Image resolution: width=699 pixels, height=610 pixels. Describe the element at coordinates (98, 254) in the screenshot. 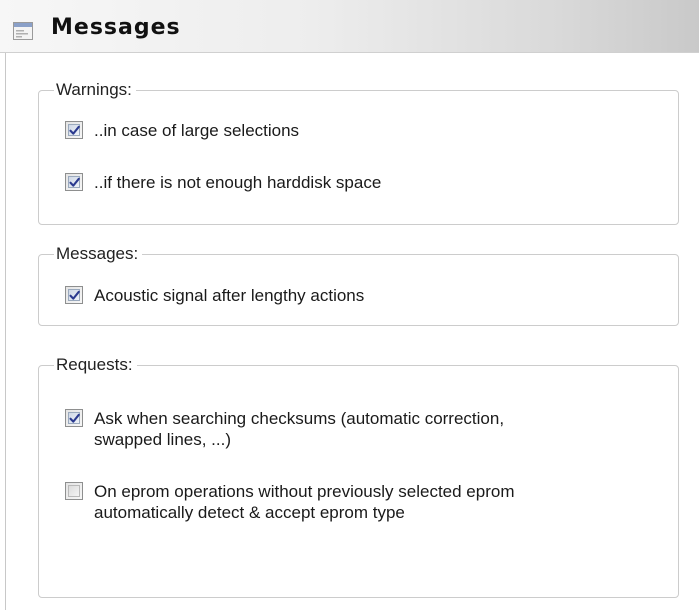

I see `messages-legend: Messages:` at that location.